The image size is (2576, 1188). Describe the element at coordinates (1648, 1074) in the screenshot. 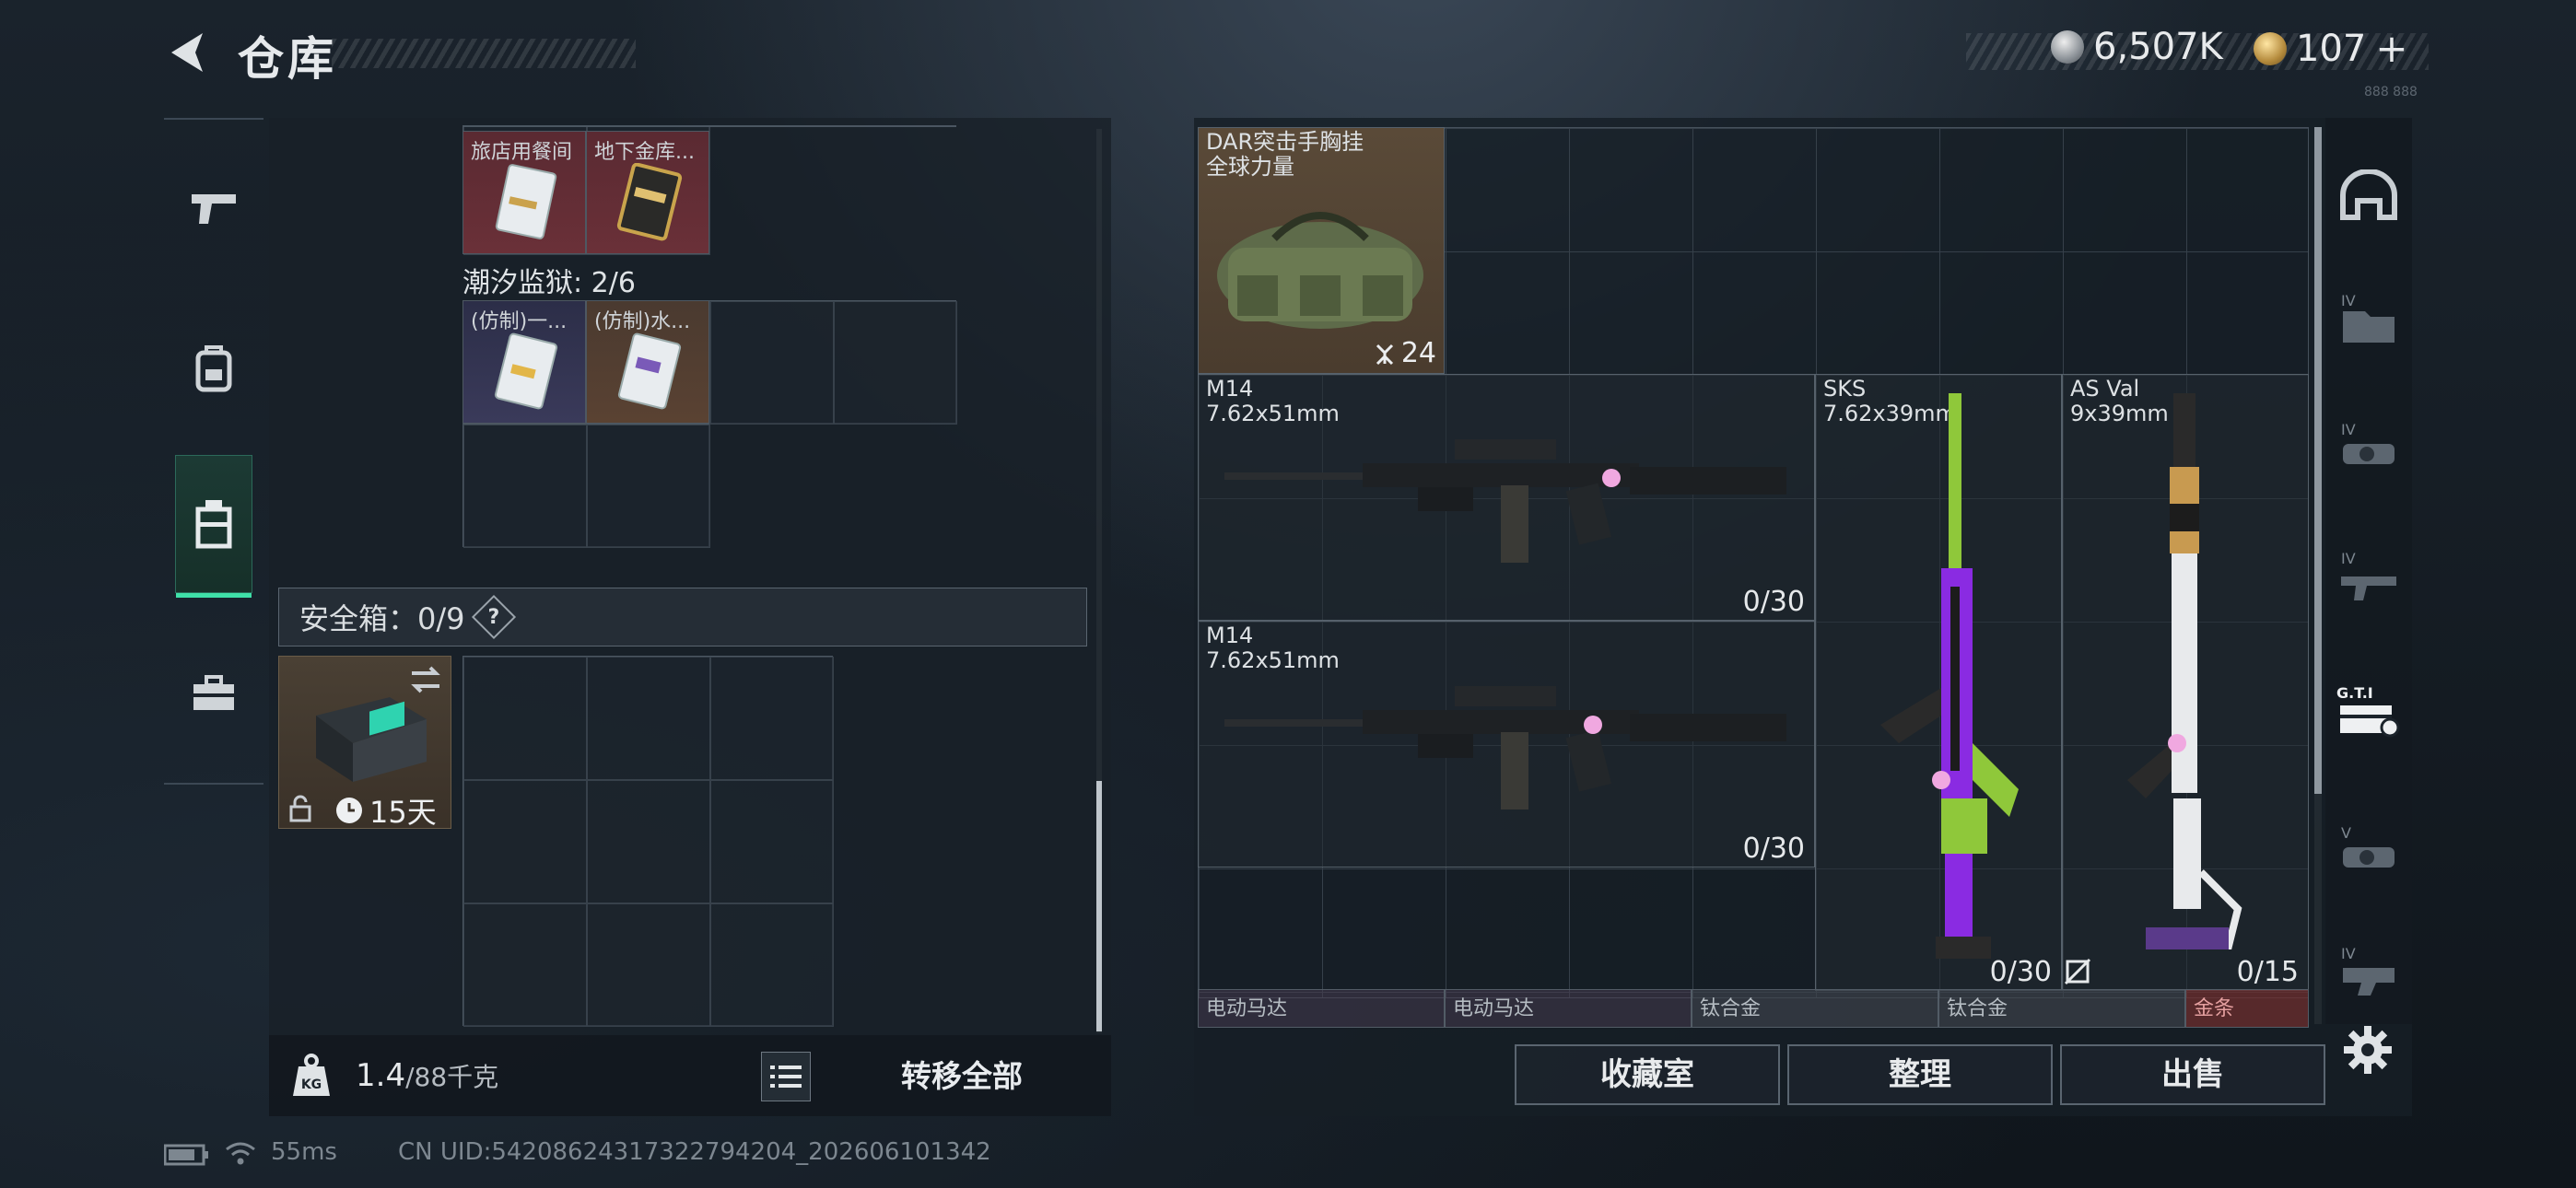

I see `collection-room-button: 收藏室` at that location.